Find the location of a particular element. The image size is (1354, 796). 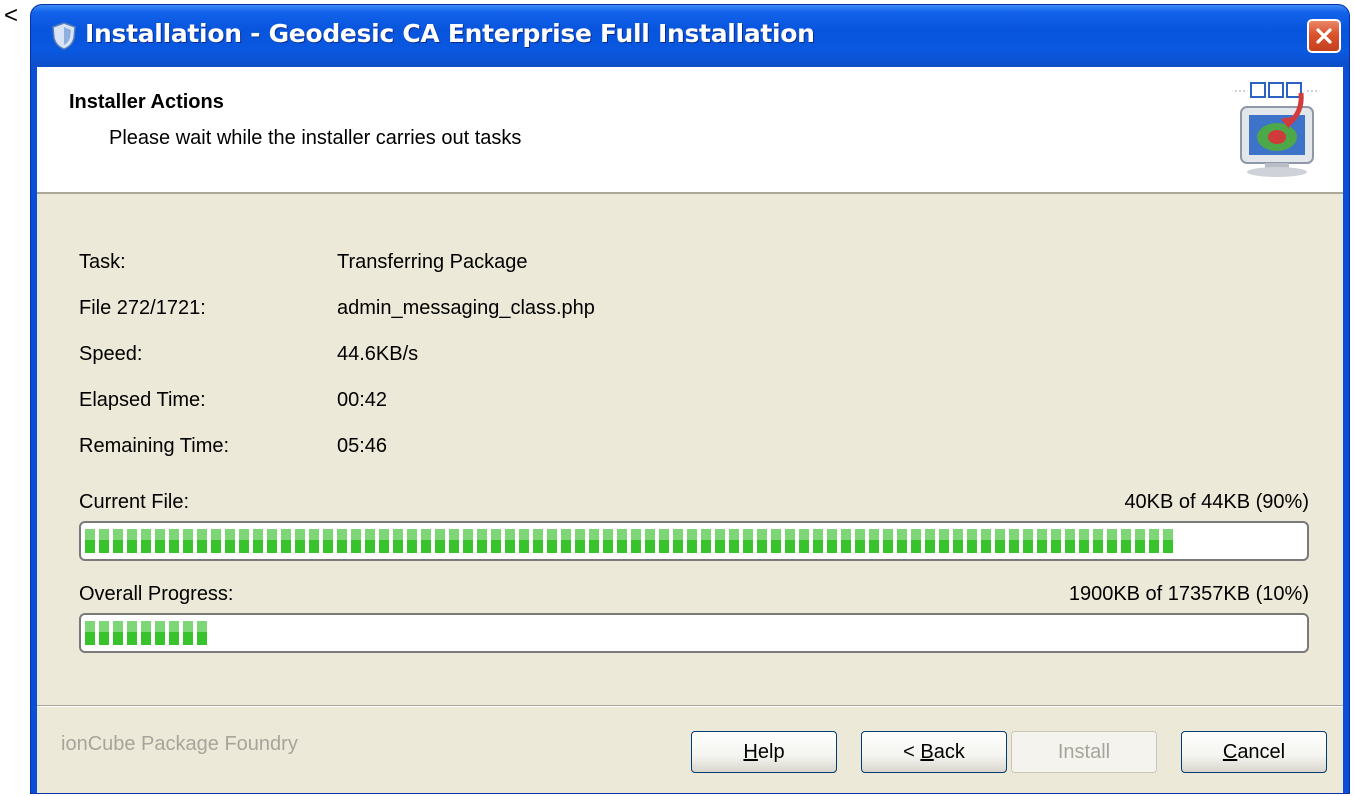

shield-app-icon is located at coordinates (64, 36).